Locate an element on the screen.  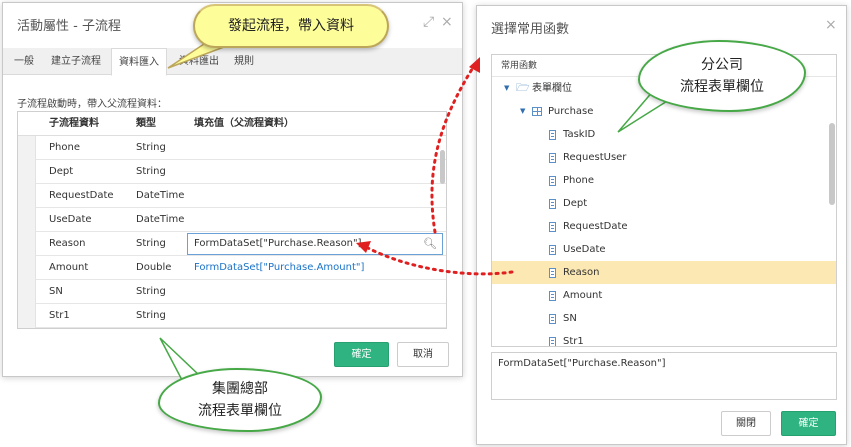
callout-text: 發起流程，帶入資料 is located at coordinates (291, 26).